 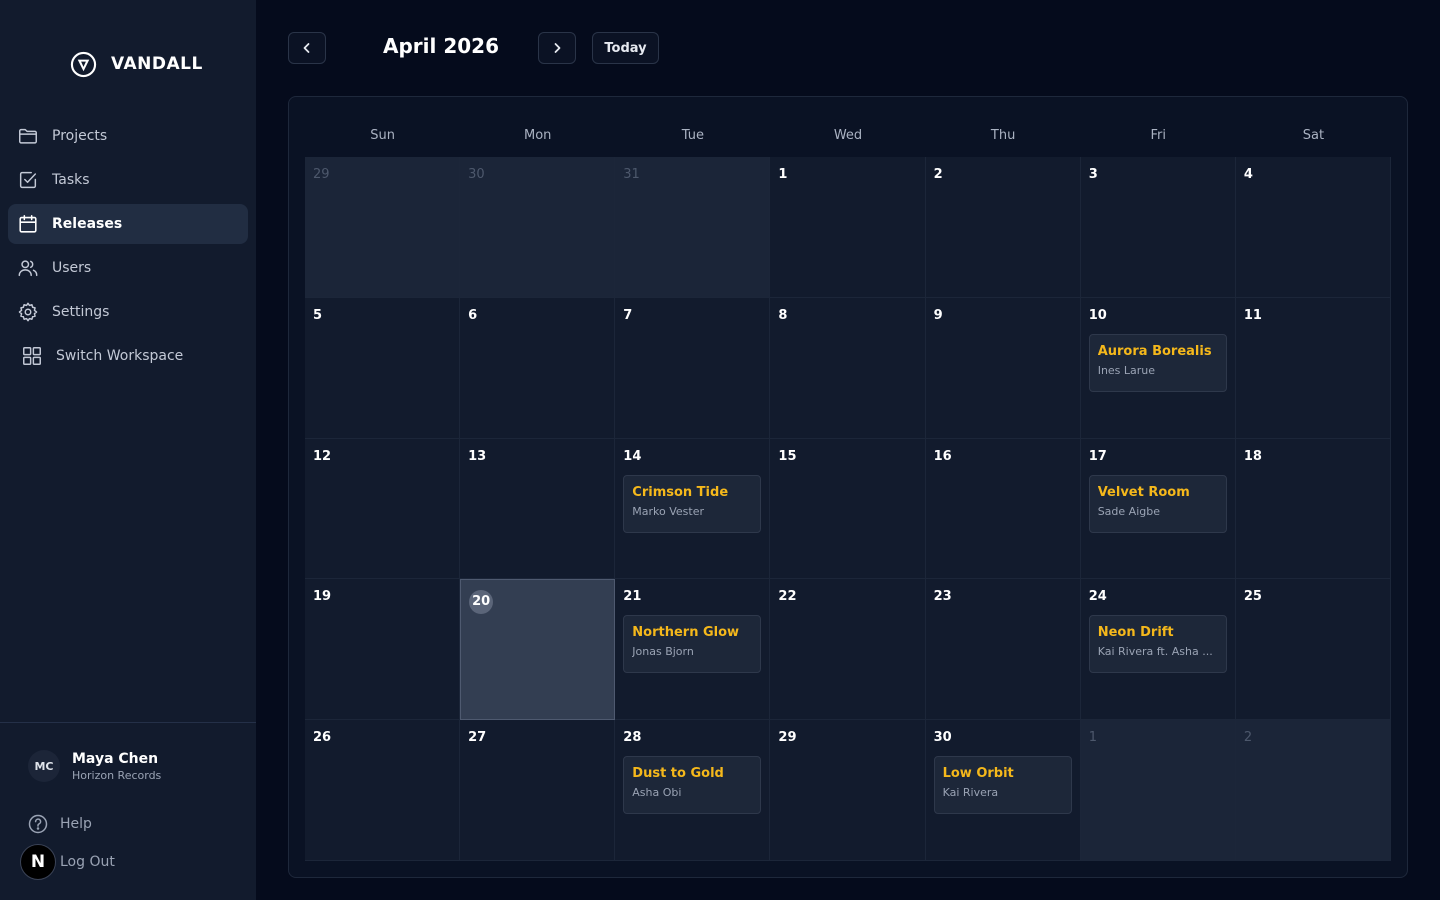 What do you see at coordinates (38, 862) in the screenshot?
I see `n-badge-icon: N` at bounding box center [38, 862].